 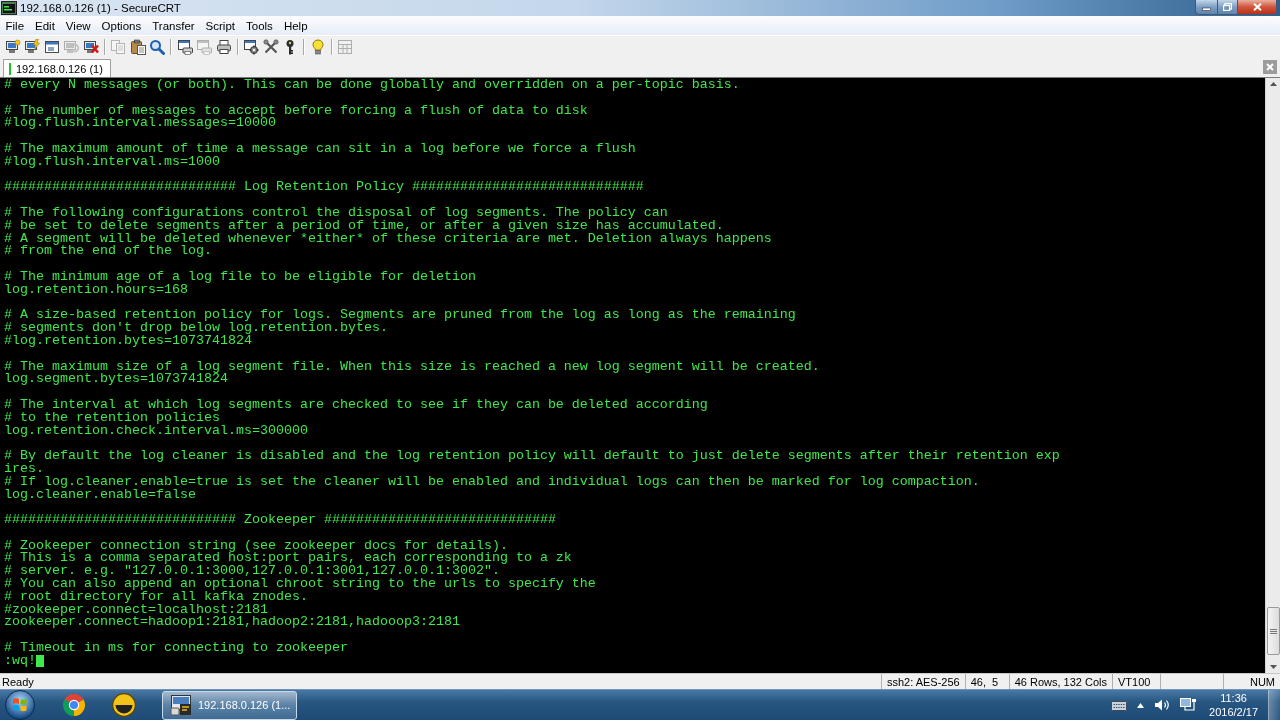 What do you see at coordinates (1272, 375) in the screenshot?
I see `scrollbar` at bounding box center [1272, 375].